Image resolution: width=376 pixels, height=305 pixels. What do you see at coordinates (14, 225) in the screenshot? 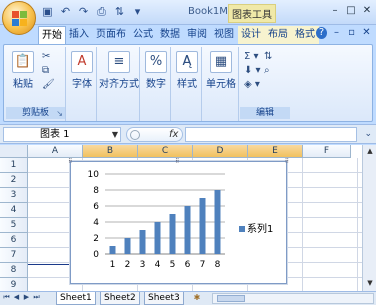
I see `row-header-5: 5` at bounding box center [14, 225].